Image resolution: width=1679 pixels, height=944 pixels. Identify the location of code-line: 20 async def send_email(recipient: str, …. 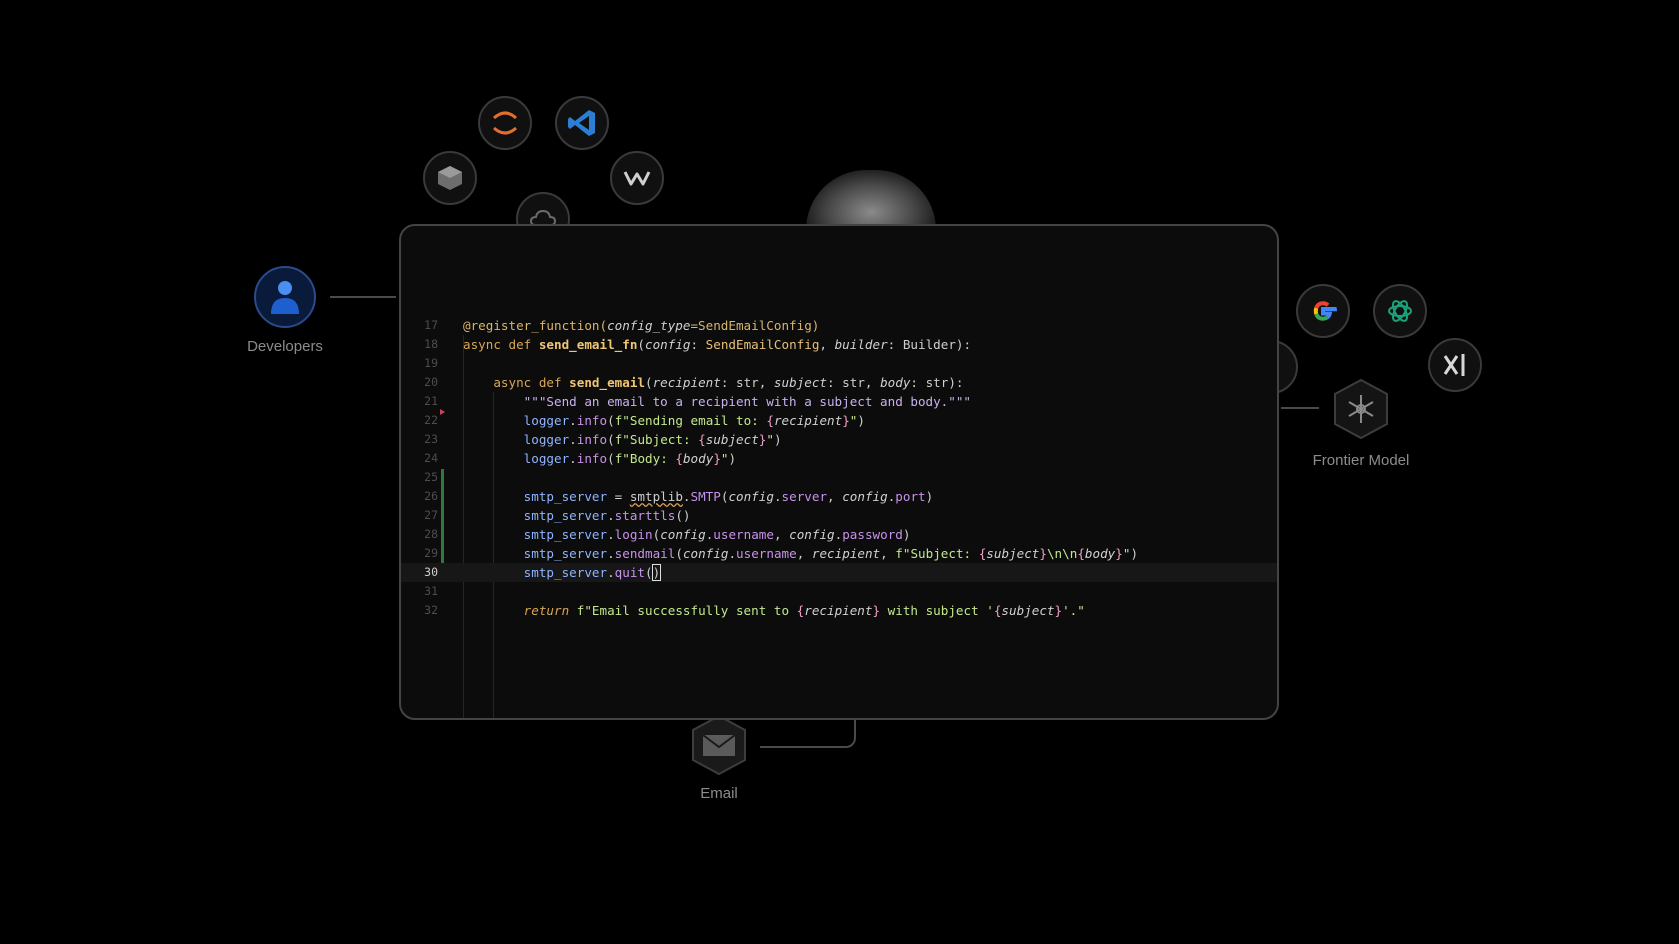
(839, 382).